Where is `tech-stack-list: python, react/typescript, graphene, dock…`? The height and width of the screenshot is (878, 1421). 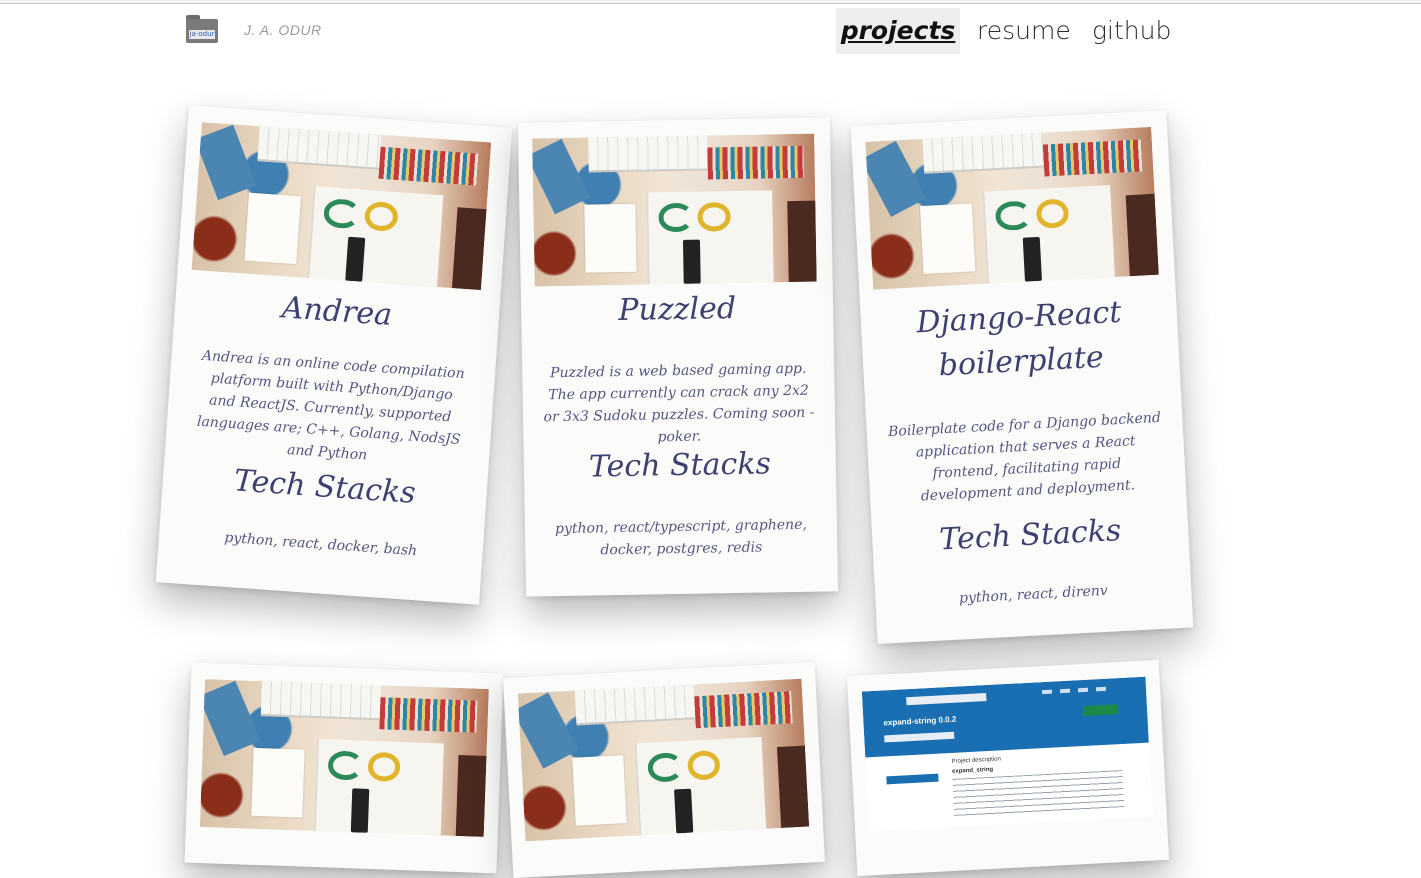
tech-stack-list: python, react/typescript, graphene, dock… is located at coordinates (681, 537).